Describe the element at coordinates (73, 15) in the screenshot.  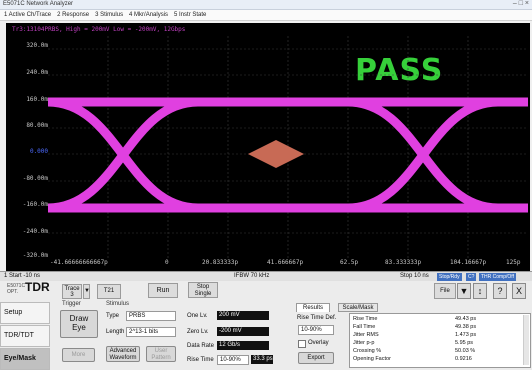
I see `menu-item-response: 2 Response` at that location.